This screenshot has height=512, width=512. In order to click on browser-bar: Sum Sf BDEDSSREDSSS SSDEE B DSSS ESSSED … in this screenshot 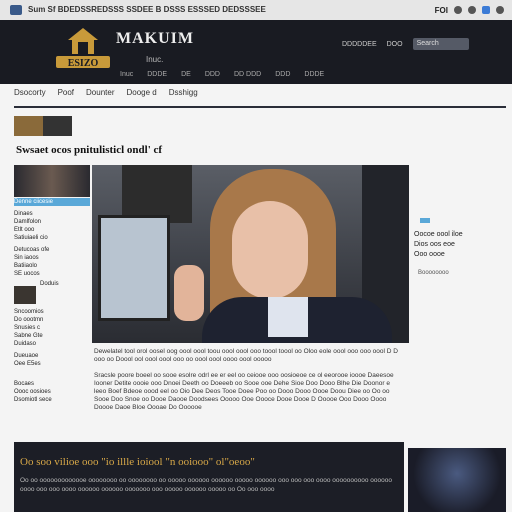, I will do `click(256, 10)`.